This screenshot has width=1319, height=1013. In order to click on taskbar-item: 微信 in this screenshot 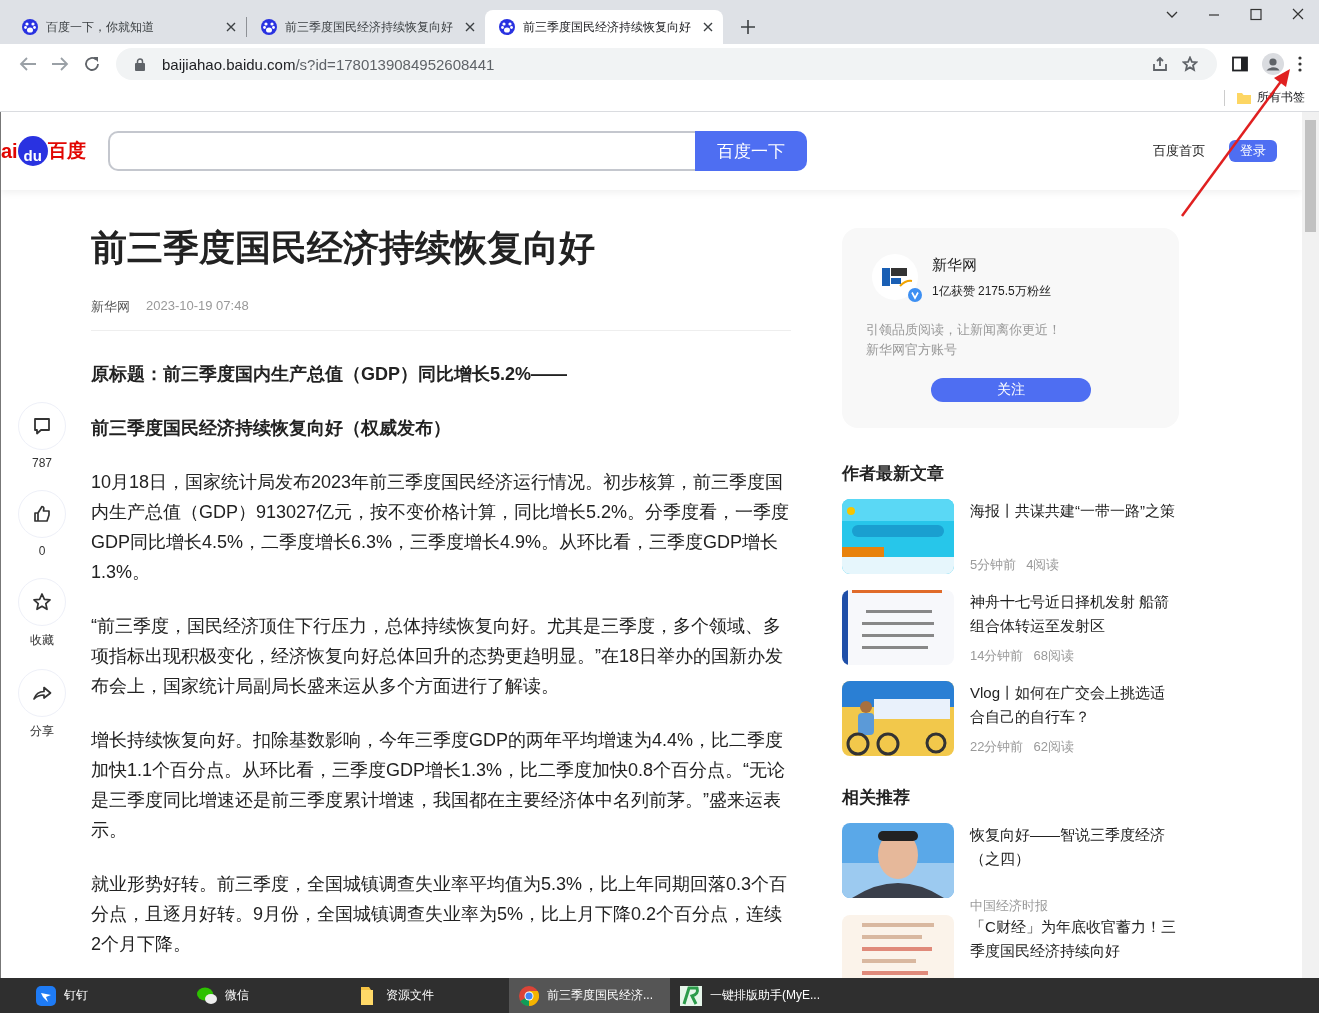, I will do `click(267, 995)`.